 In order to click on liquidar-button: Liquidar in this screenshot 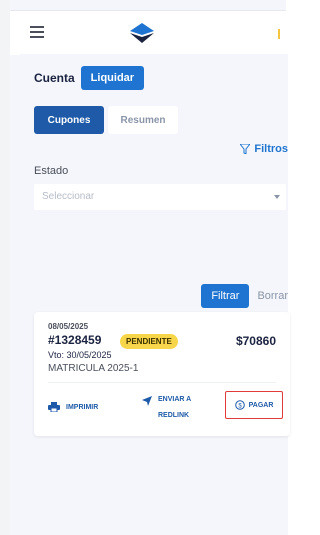, I will do `click(112, 78)`.